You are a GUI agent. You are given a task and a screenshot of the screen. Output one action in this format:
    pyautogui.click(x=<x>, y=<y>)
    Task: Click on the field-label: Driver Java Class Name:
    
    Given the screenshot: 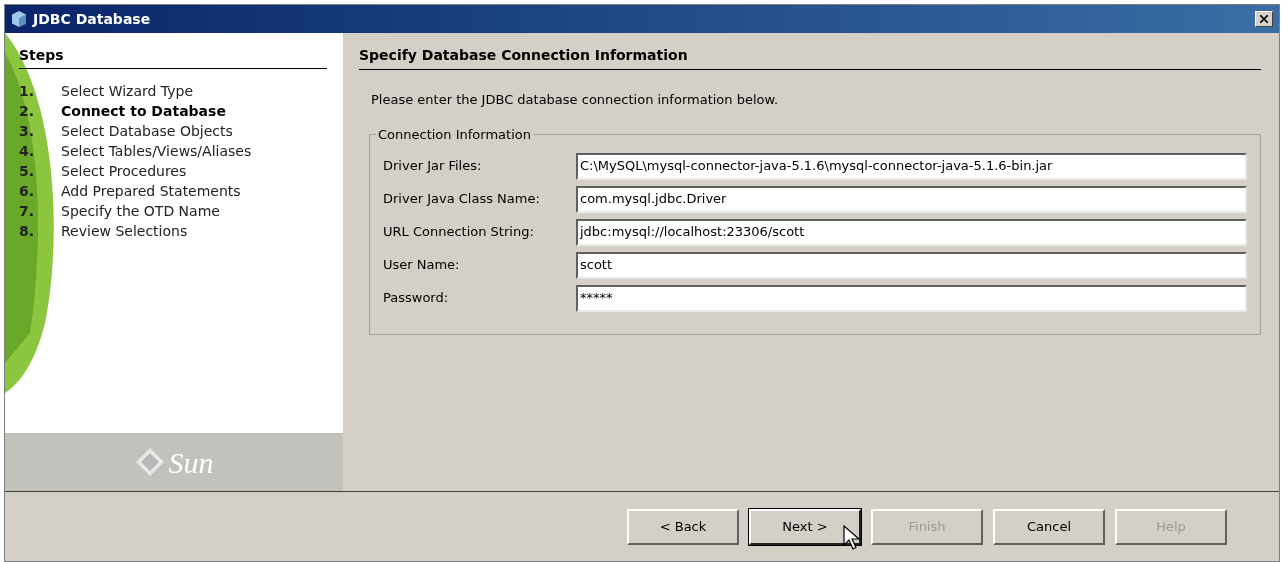 What is the action you would take?
    pyautogui.click(x=462, y=199)
    